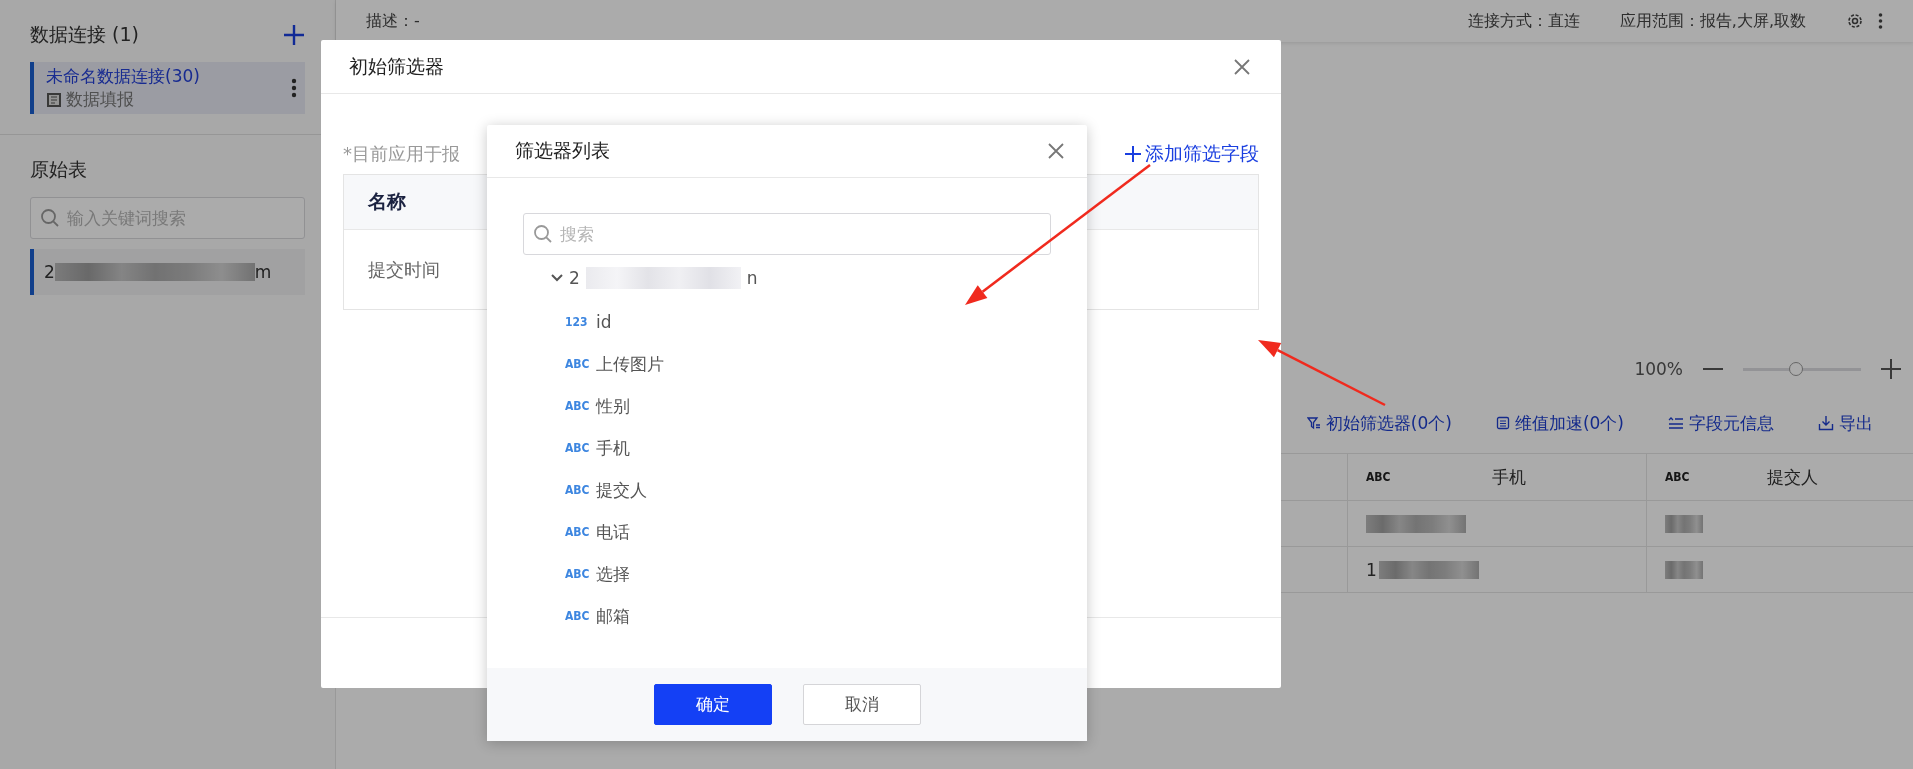  I want to click on cancel-button: 取消, so click(861, 704).